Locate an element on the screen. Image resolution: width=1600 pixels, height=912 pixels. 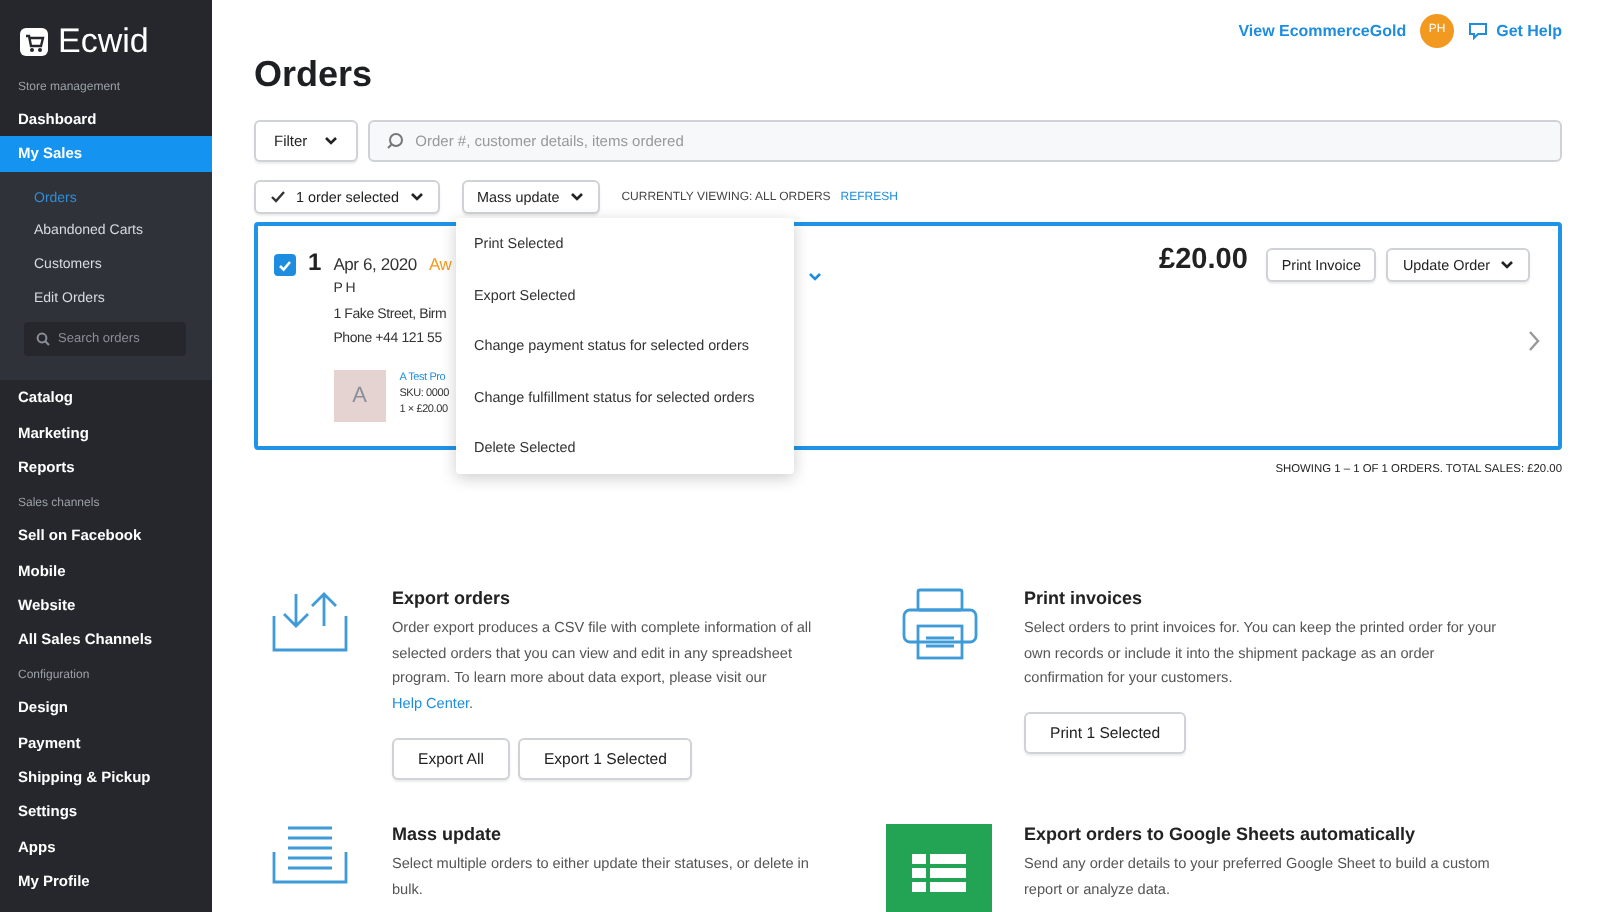
tool-title: Export orders is located at coordinates (452, 598).